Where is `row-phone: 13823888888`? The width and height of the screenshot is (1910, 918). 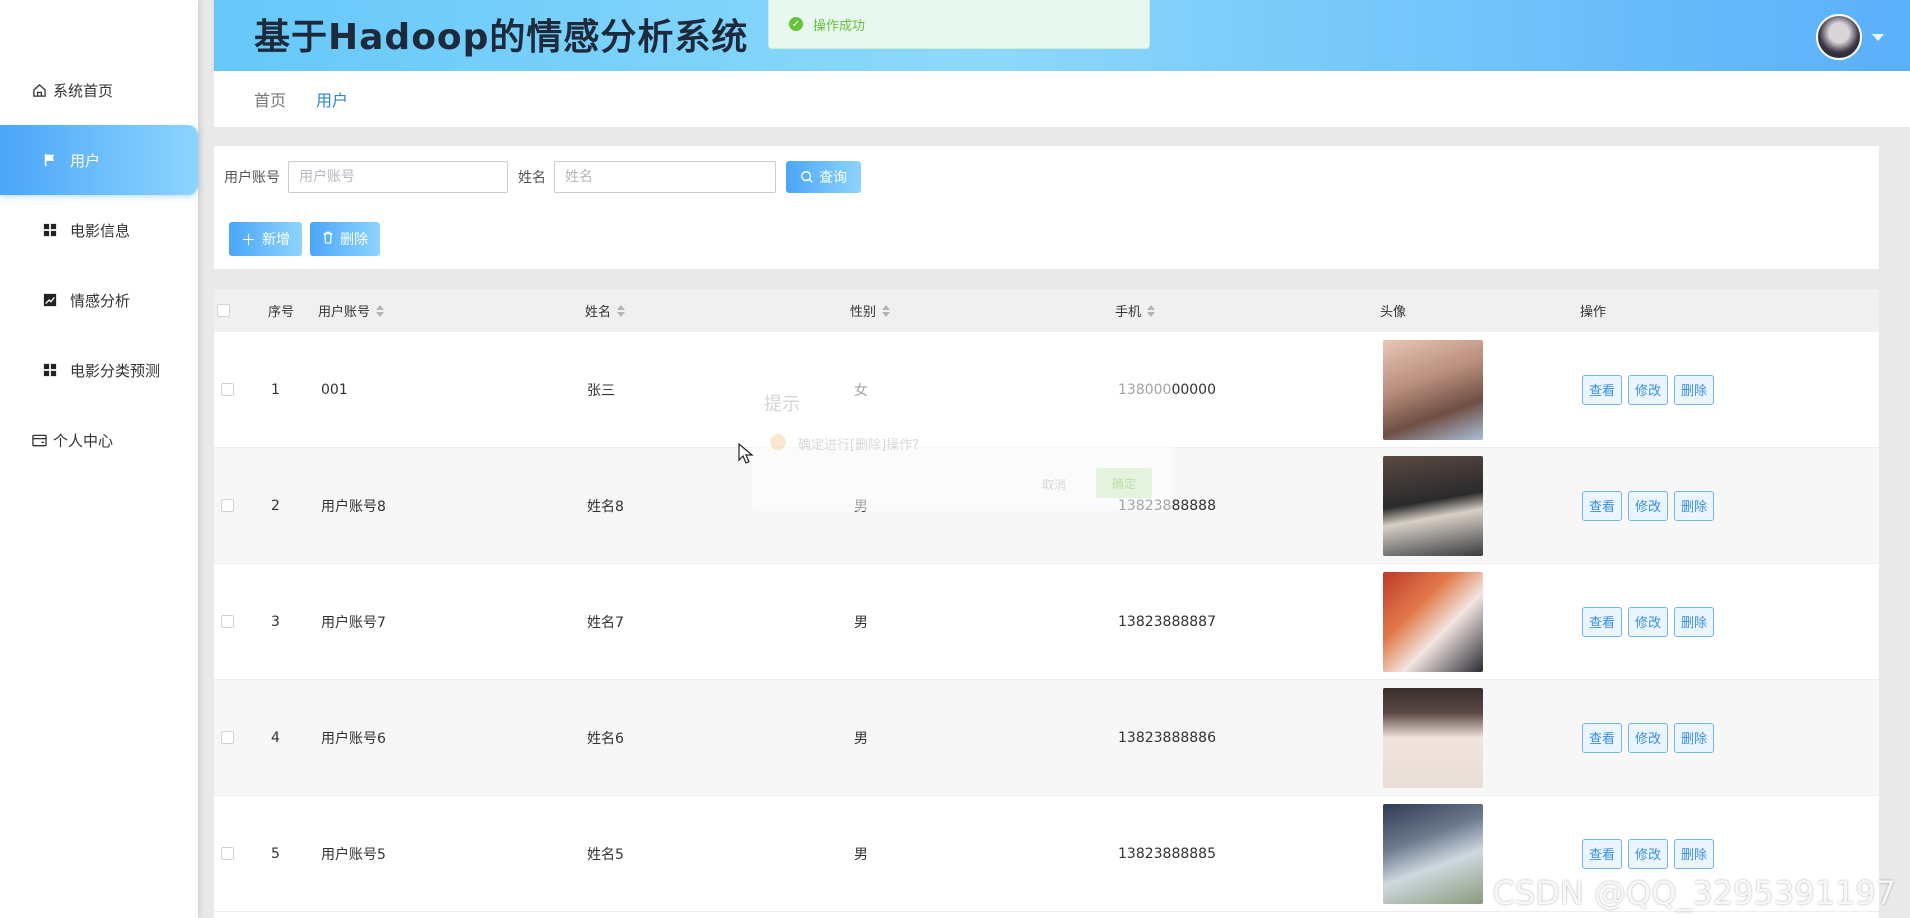
row-phone: 13823888888 is located at coordinates (1167, 505).